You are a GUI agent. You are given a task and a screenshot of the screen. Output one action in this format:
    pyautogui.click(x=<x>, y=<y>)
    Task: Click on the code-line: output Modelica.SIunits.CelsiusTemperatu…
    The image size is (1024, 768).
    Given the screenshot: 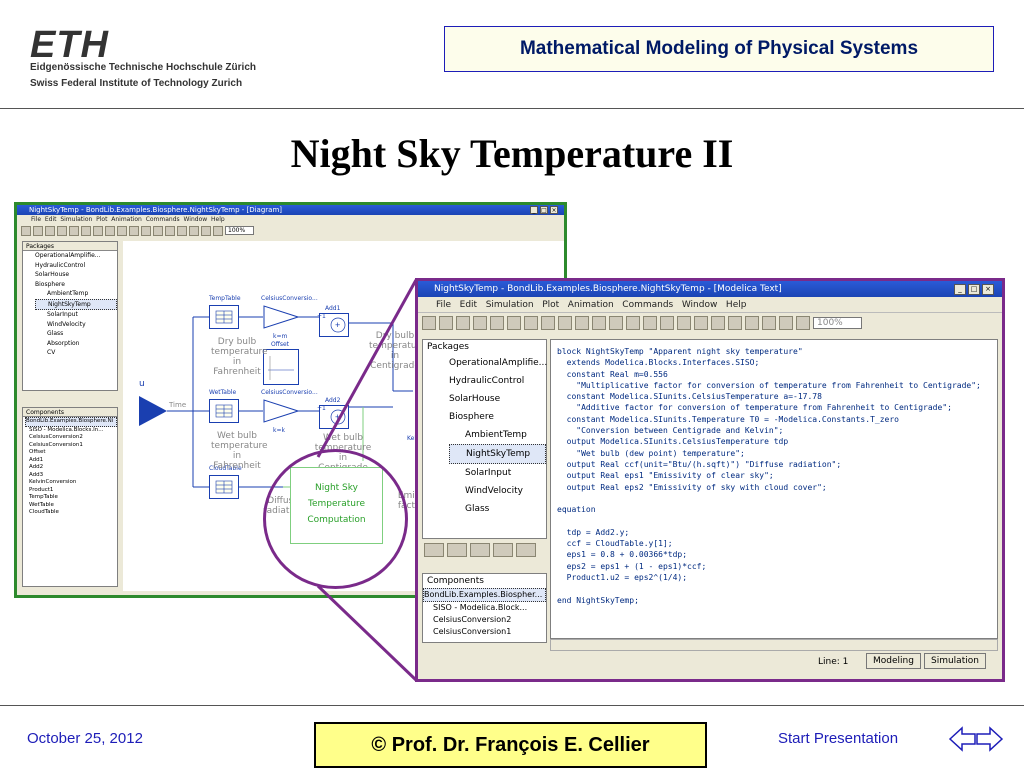 What is the action you would take?
    pyautogui.click(x=673, y=442)
    